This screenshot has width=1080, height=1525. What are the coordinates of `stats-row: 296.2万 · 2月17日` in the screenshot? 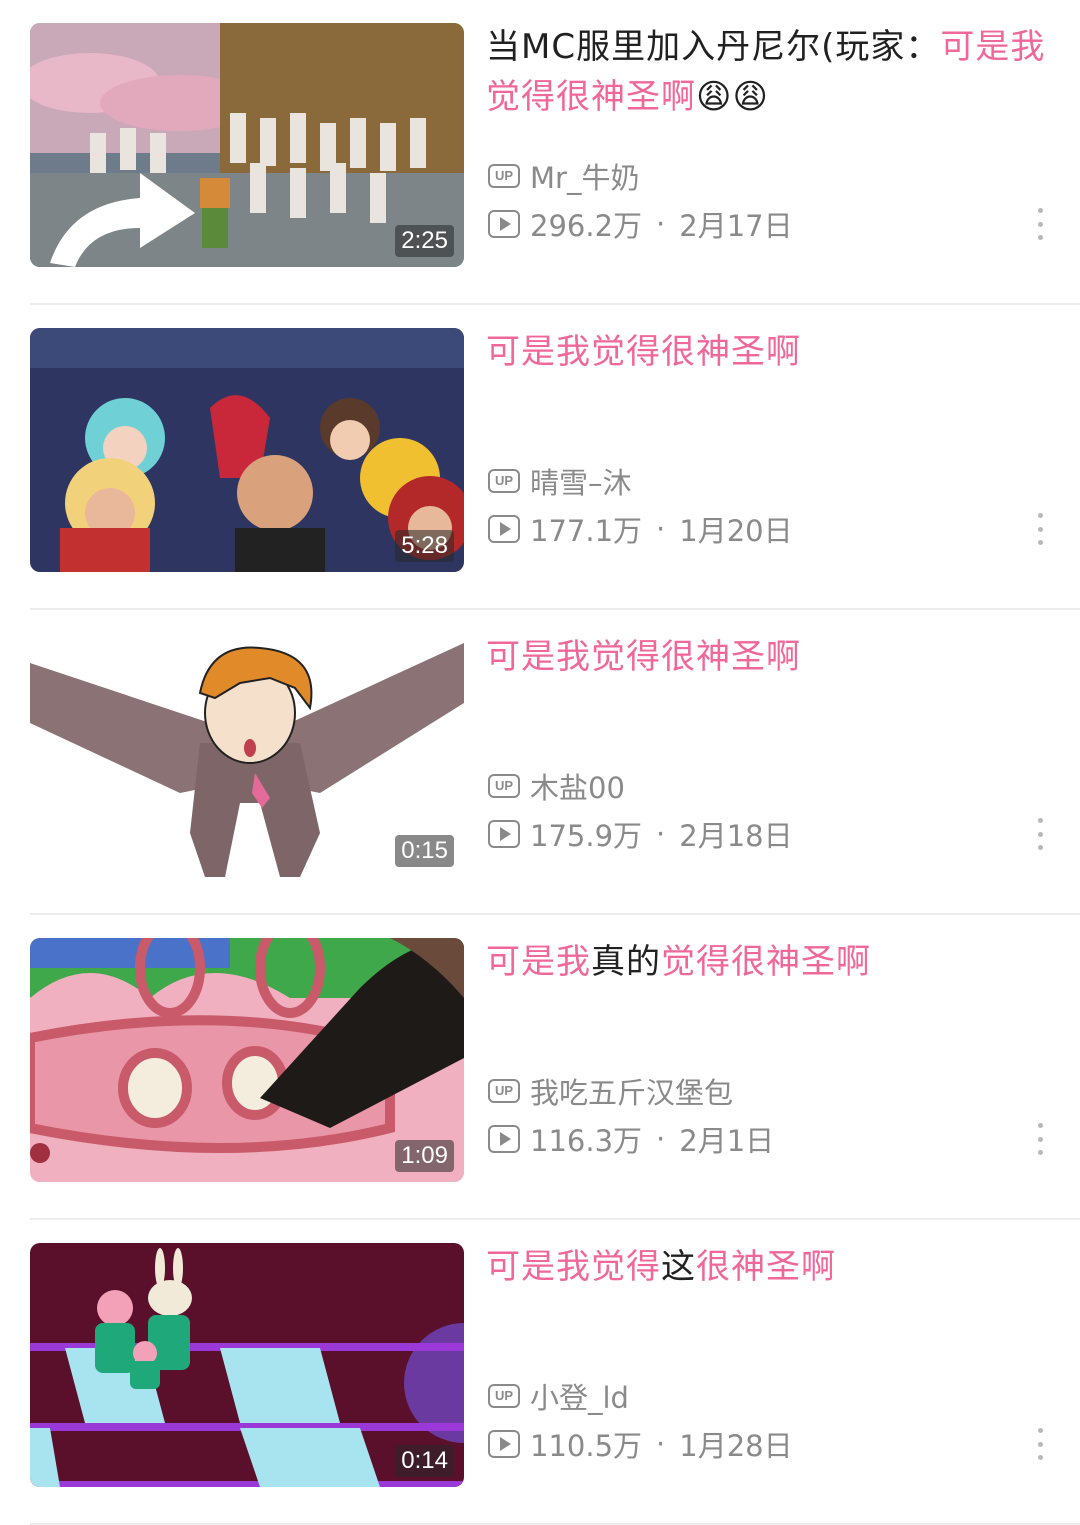 It's located at (640, 224).